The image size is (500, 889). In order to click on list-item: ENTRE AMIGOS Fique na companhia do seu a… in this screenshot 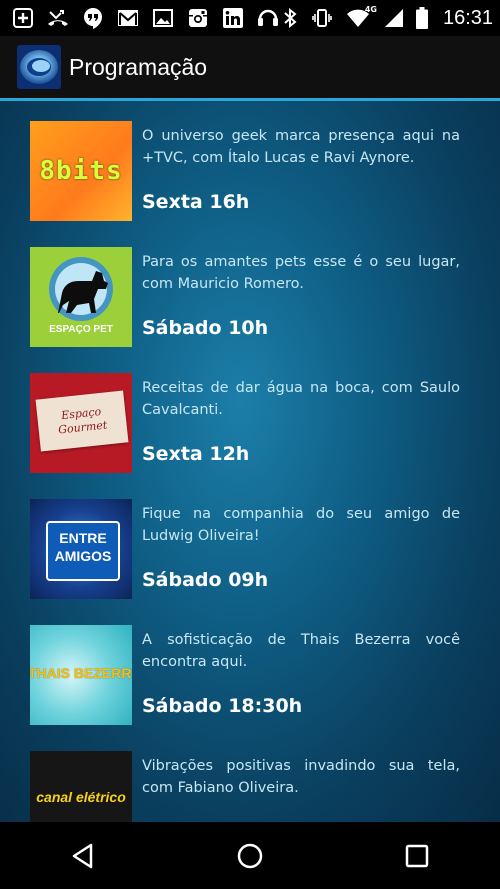, I will do `click(250, 549)`.